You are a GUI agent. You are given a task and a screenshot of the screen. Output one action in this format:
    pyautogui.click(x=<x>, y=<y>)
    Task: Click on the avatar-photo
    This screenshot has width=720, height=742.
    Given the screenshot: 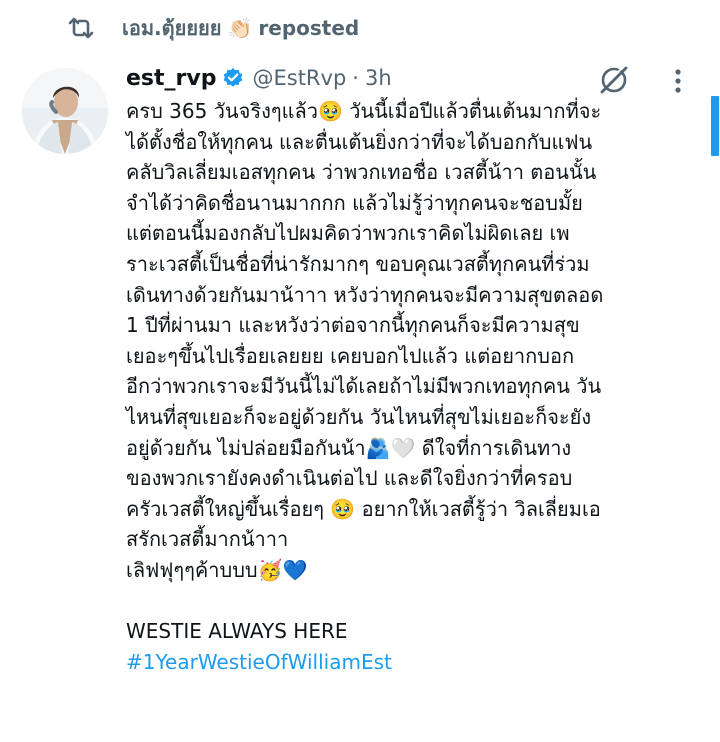 What is the action you would take?
    pyautogui.click(x=65, y=111)
    